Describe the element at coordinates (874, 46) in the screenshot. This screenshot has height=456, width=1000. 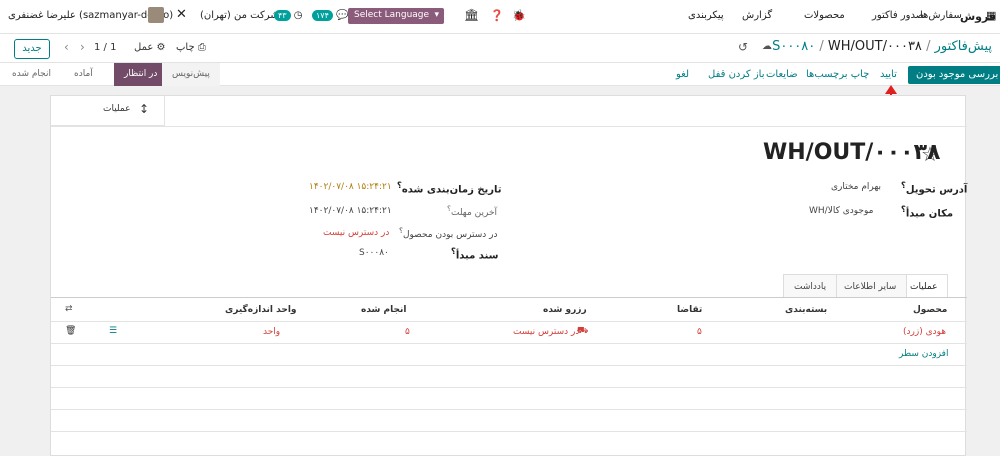
I see `breadcrumb-current: WH/OUT/۰۰۰۳۸` at that location.